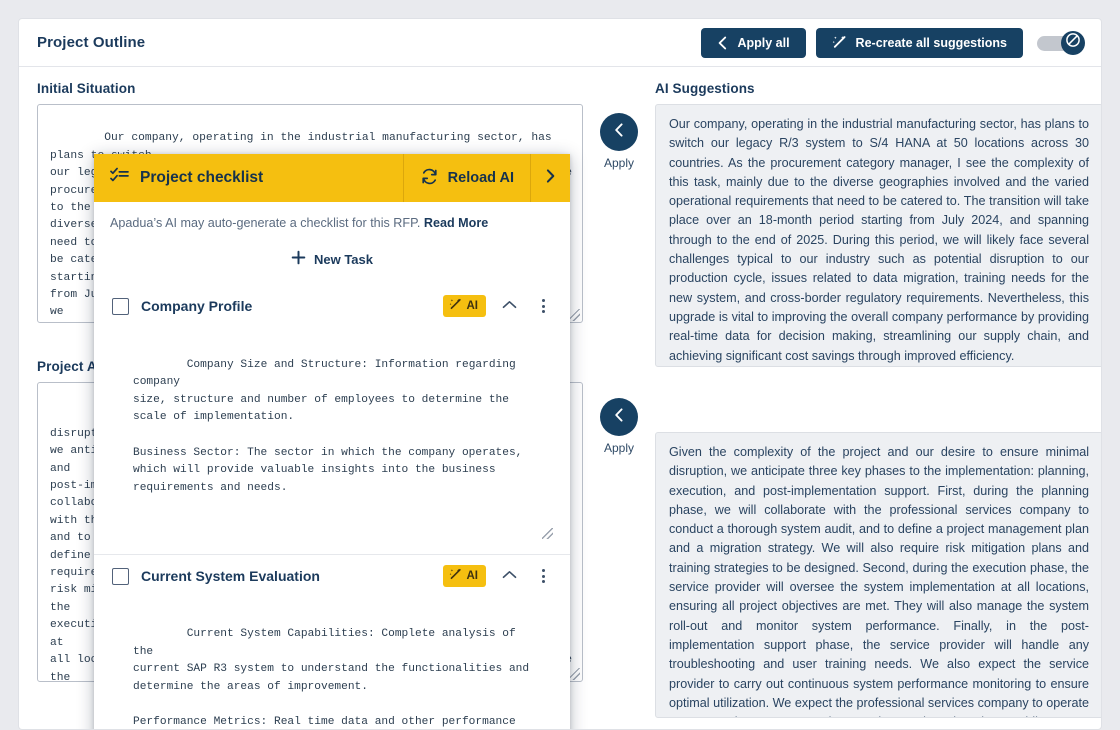  I want to click on task-row: Company Profile AI, so click(332, 306).